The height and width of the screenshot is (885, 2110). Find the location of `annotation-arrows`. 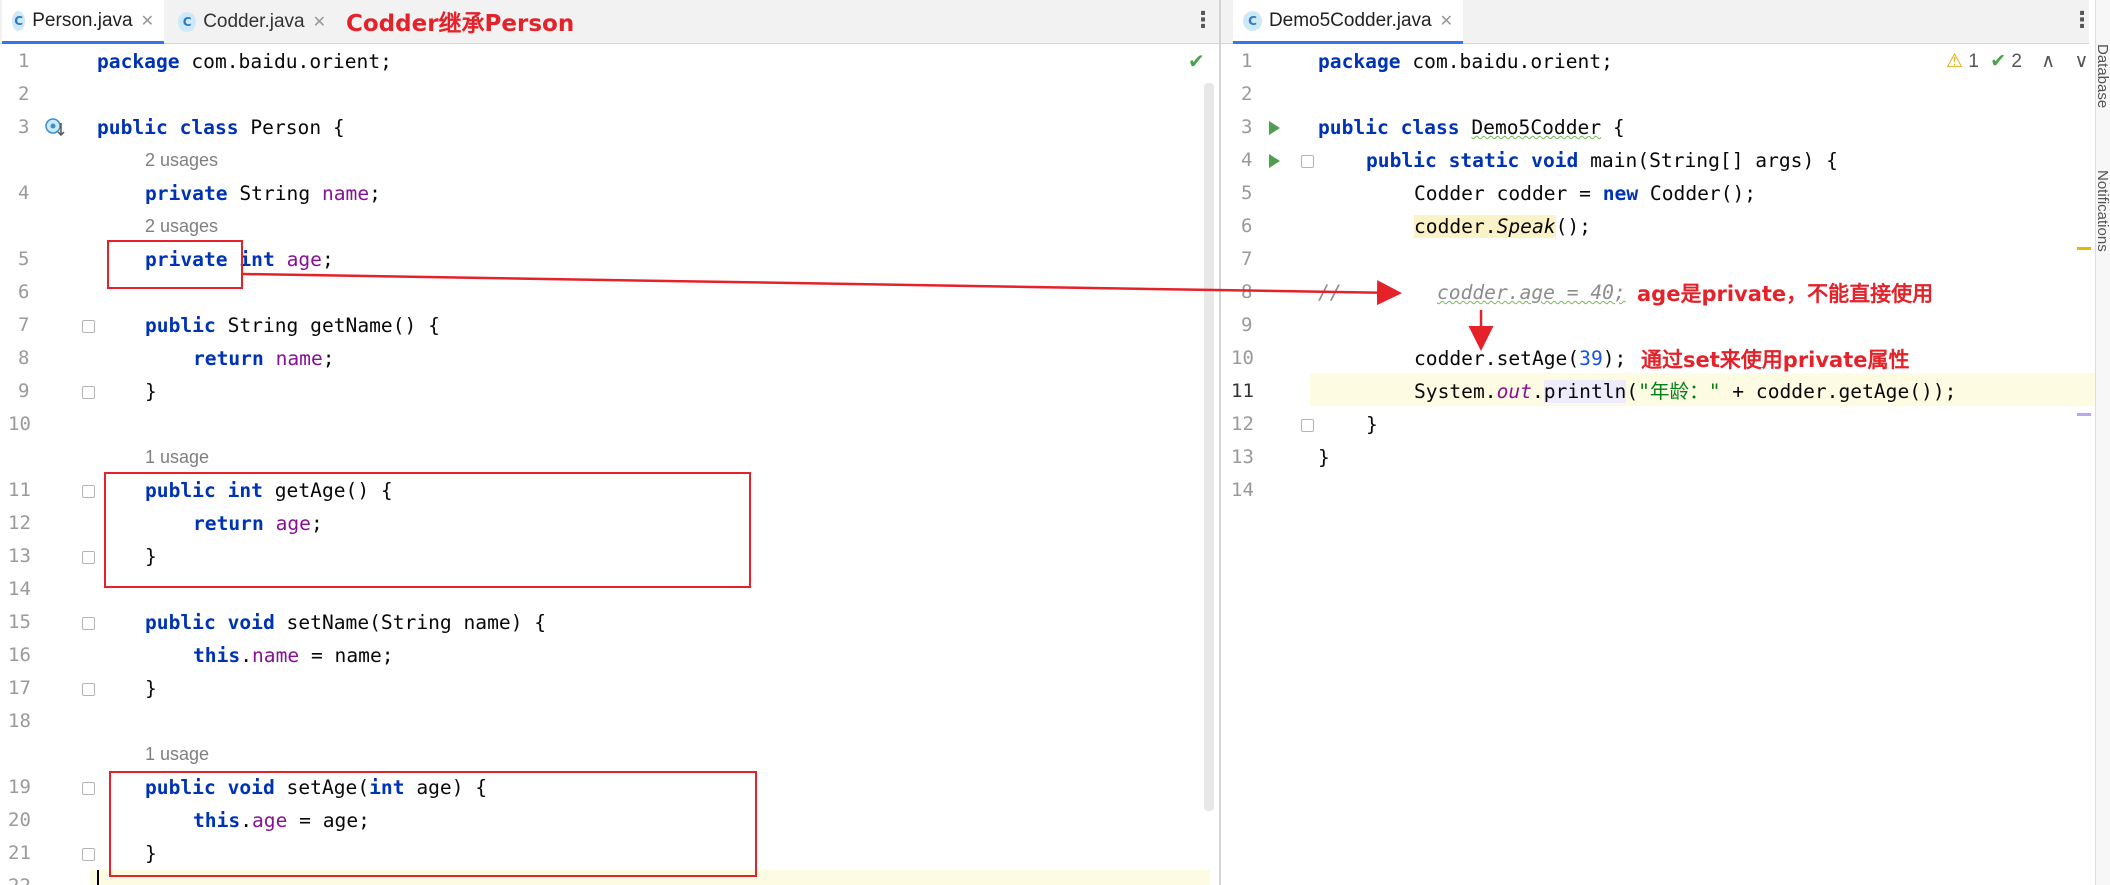

annotation-arrows is located at coordinates (868, 311).